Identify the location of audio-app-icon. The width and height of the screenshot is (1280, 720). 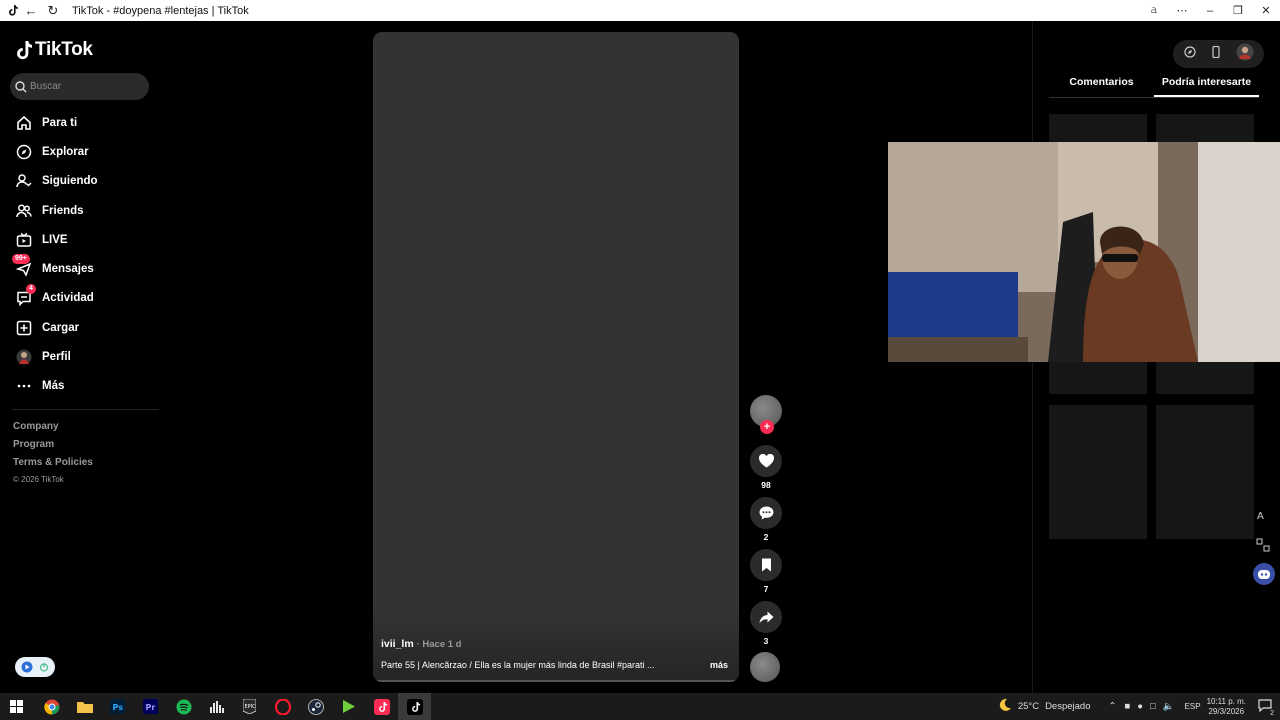
(216, 706).